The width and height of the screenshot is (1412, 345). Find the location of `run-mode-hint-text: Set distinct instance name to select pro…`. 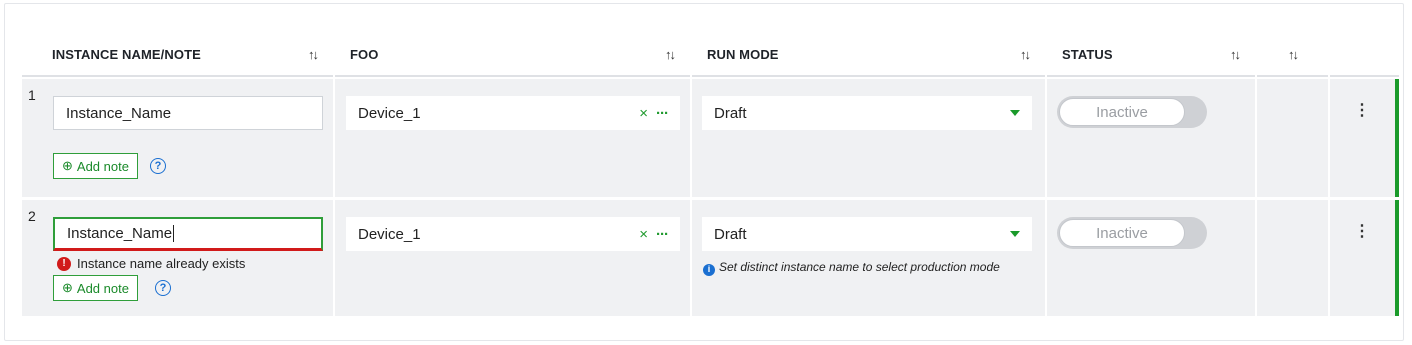

run-mode-hint-text: Set distinct instance name to select pro… is located at coordinates (859, 267).